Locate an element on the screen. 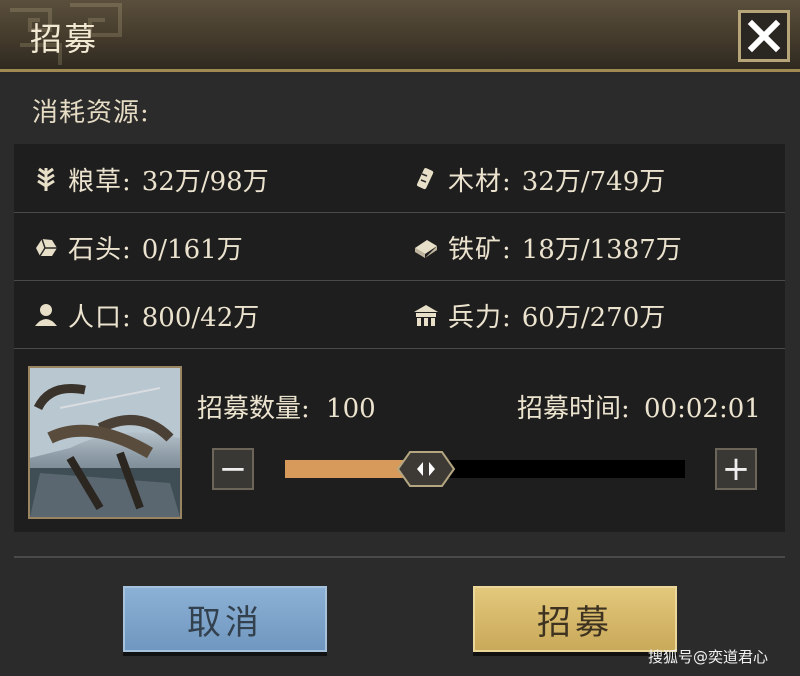 The image size is (800, 676). resource-population: 人口: 800/42万 is located at coordinates (145, 315).